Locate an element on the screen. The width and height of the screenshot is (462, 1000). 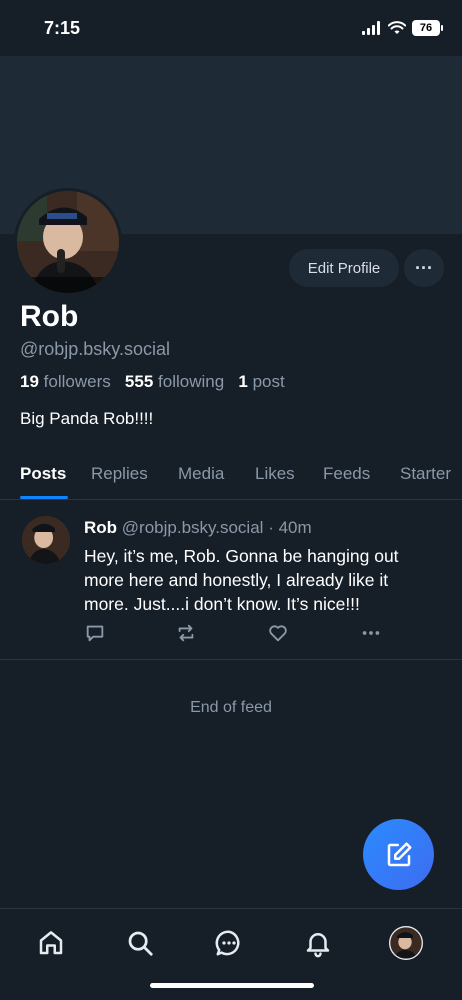
profile-avatar is located at coordinates (68, 242).